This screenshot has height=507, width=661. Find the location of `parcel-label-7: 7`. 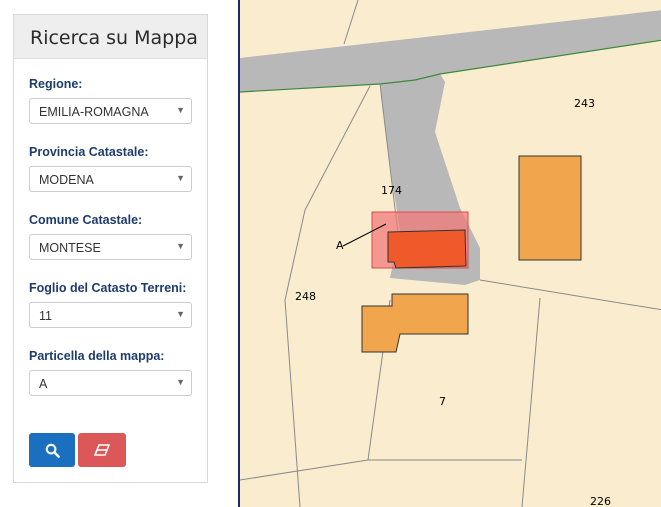

parcel-label-7: 7 is located at coordinates (442, 401).